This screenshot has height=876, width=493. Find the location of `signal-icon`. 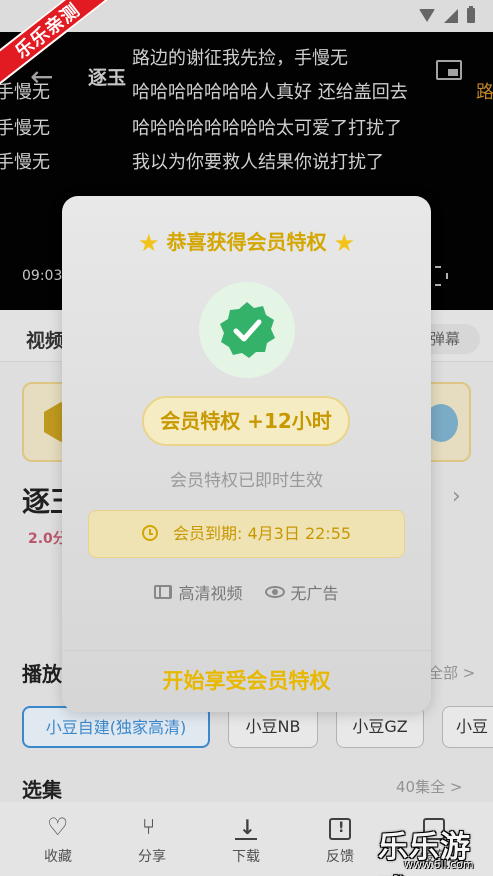

signal-icon is located at coordinates (451, 15).